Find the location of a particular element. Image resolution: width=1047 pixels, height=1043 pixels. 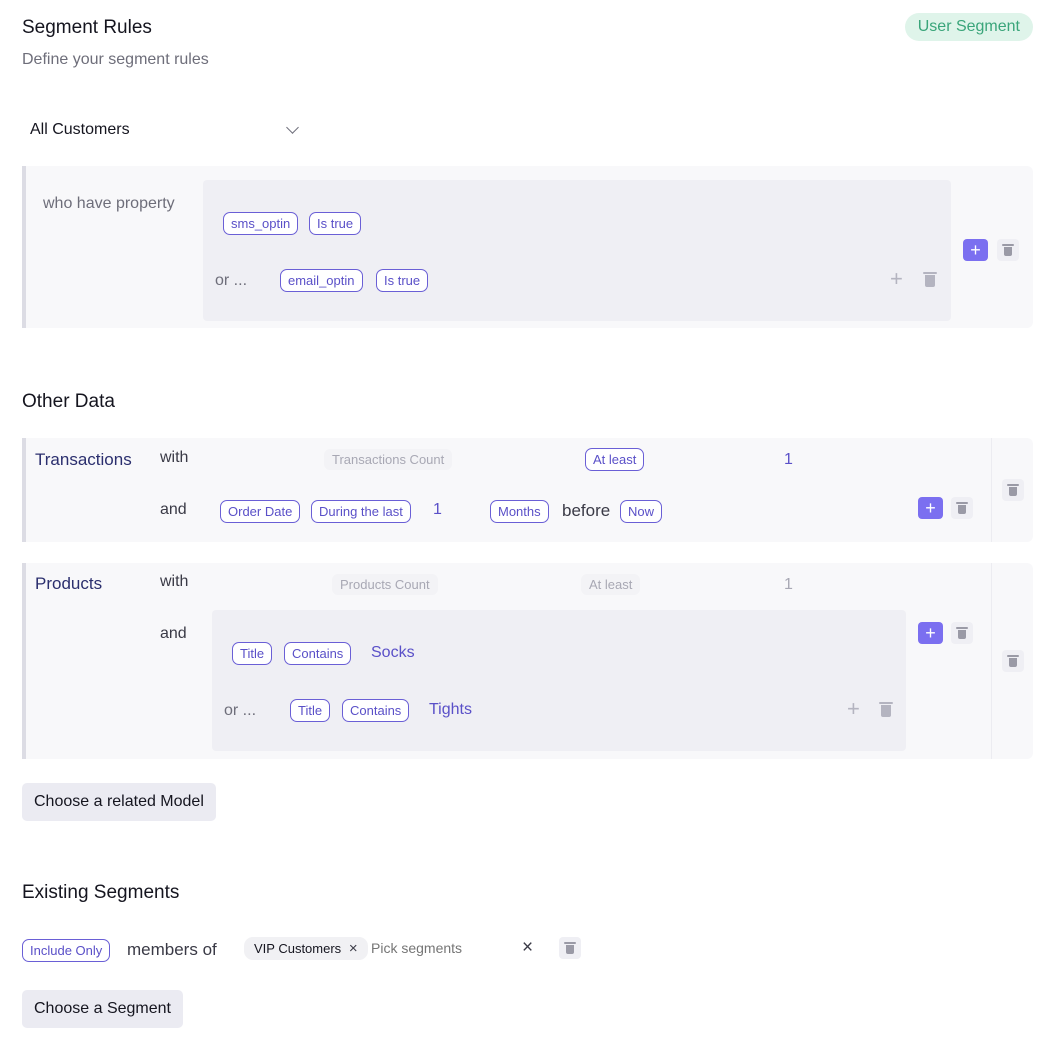

property-rule-label: who have property is located at coordinates (109, 203).